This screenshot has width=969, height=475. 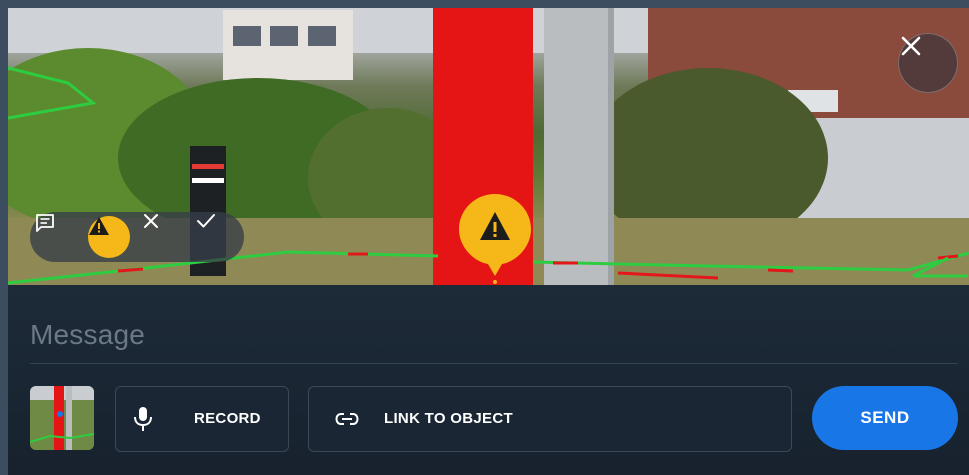 I want to click on warning-icon, so click(x=99, y=226).